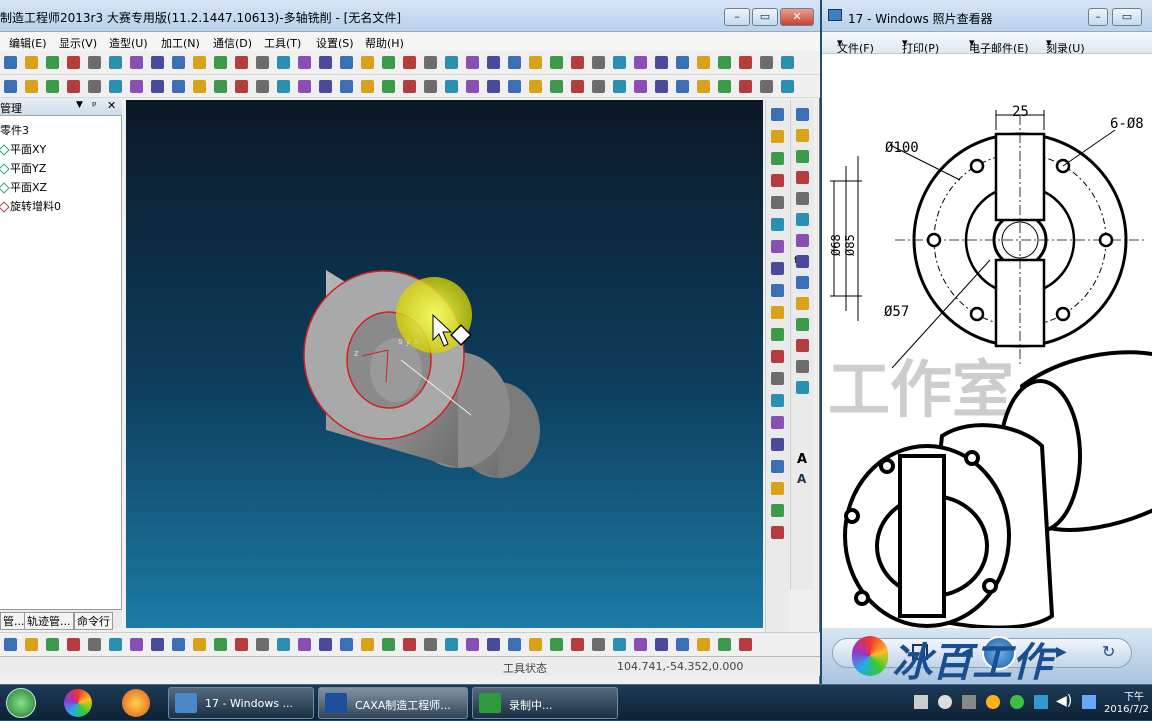 The height and width of the screenshot is (721, 1152). What do you see at coordinates (23, 187) in the screenshot?
I see `tree-item-plane-xz: 平面XZ` at bounding box center [23, 187].